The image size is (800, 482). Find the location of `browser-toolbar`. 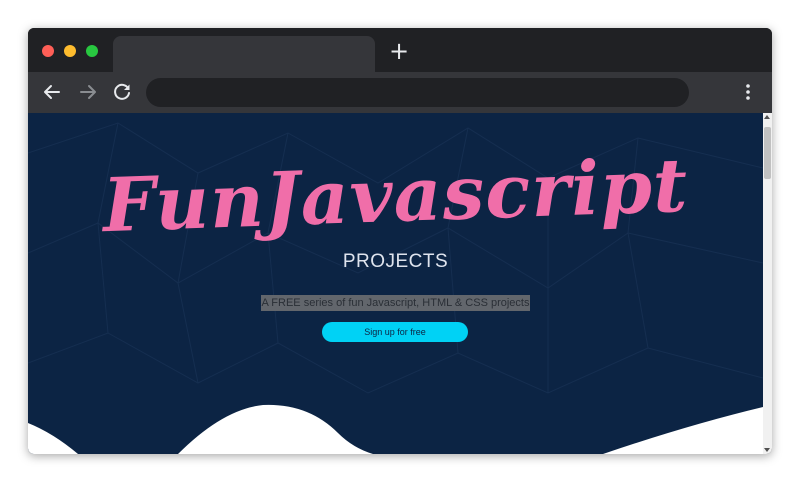

browser-toolbar is located at coordinates (400, 92).